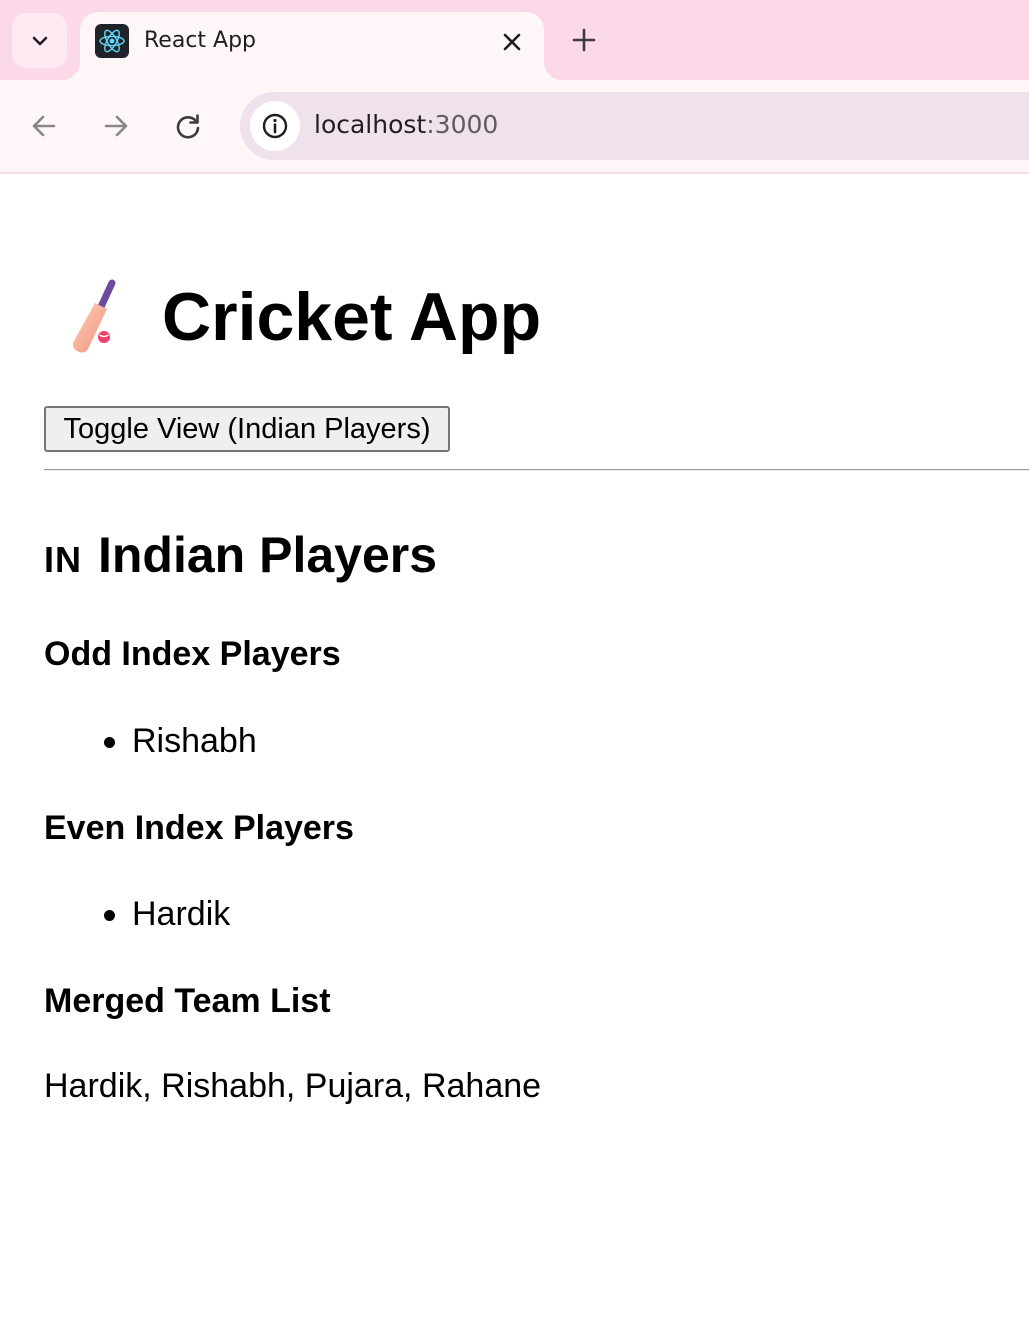 The image size is (1029, 1332). What do you see at coordinates (199, 828) in the screenshot?
I see `even-players-heading: Even Index Players` at bounding box center [199, 828].